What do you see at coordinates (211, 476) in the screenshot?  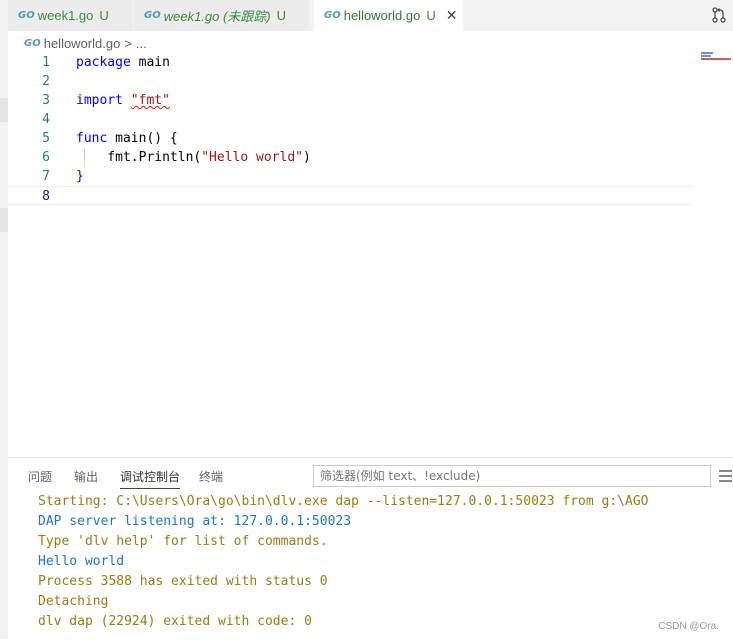 I see `tab-terminal: 终端` at bounding box center [211, 476].